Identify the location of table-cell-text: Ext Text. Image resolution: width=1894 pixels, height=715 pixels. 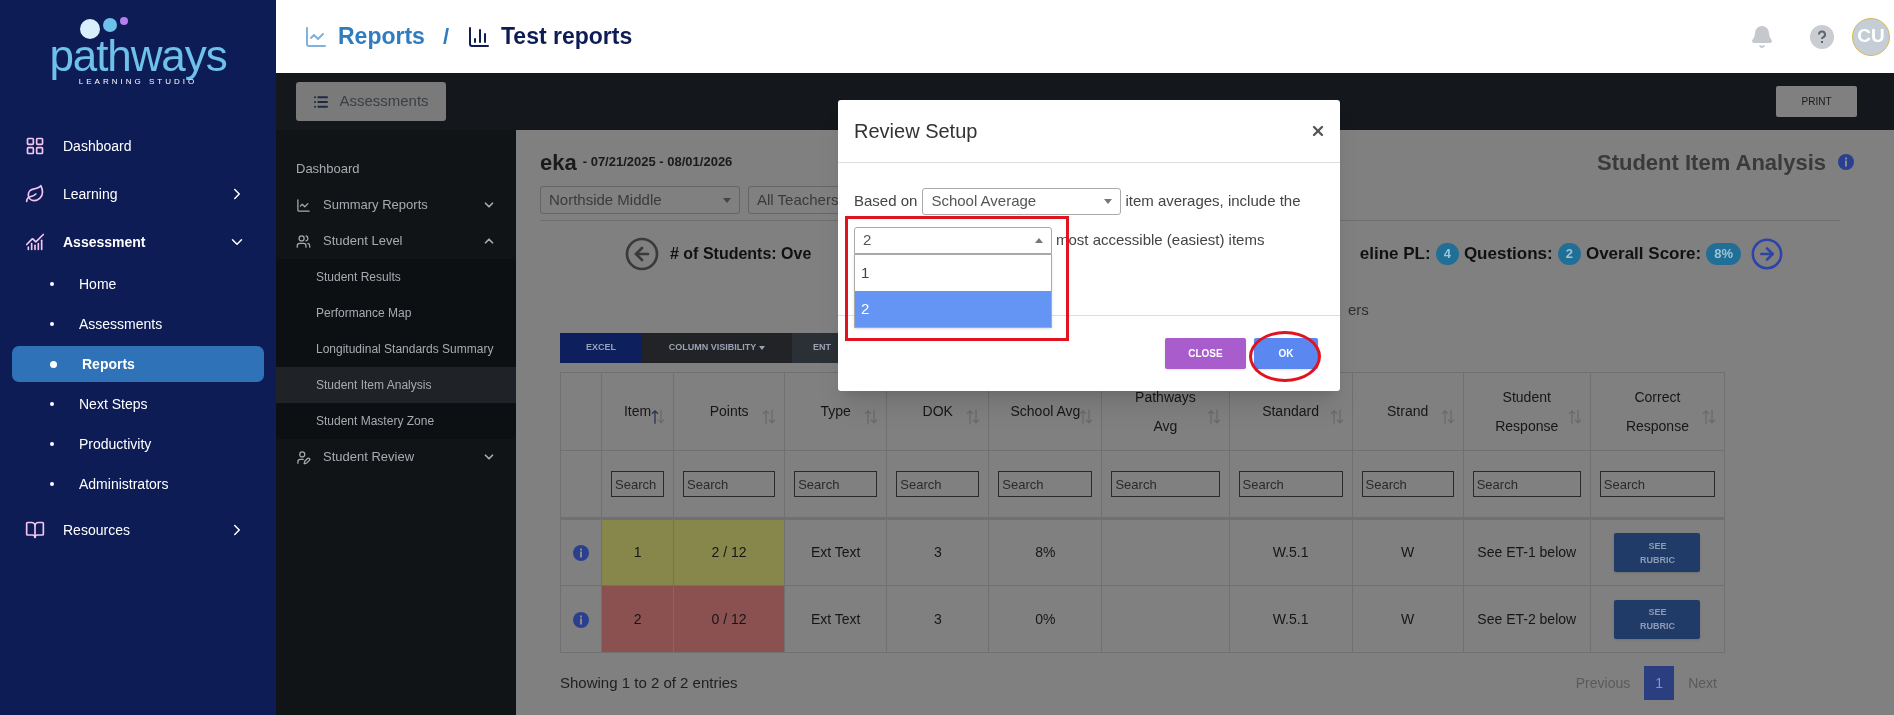
(835, 619).